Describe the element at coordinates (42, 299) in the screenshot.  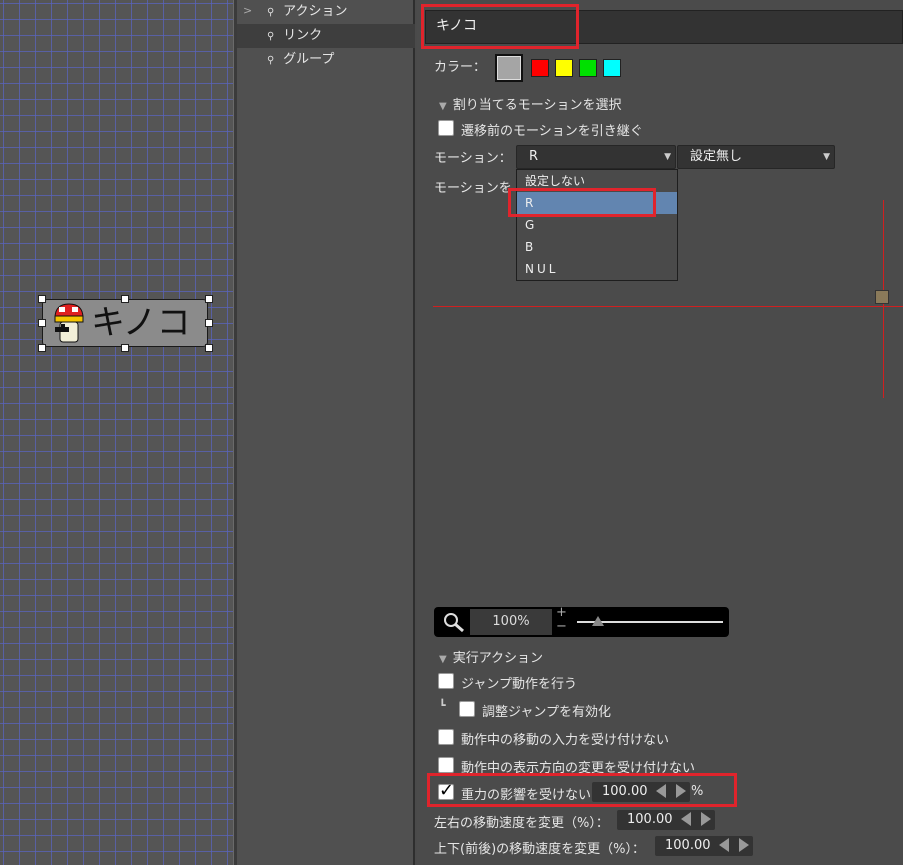
I see `resize-handle-tl` at that location.